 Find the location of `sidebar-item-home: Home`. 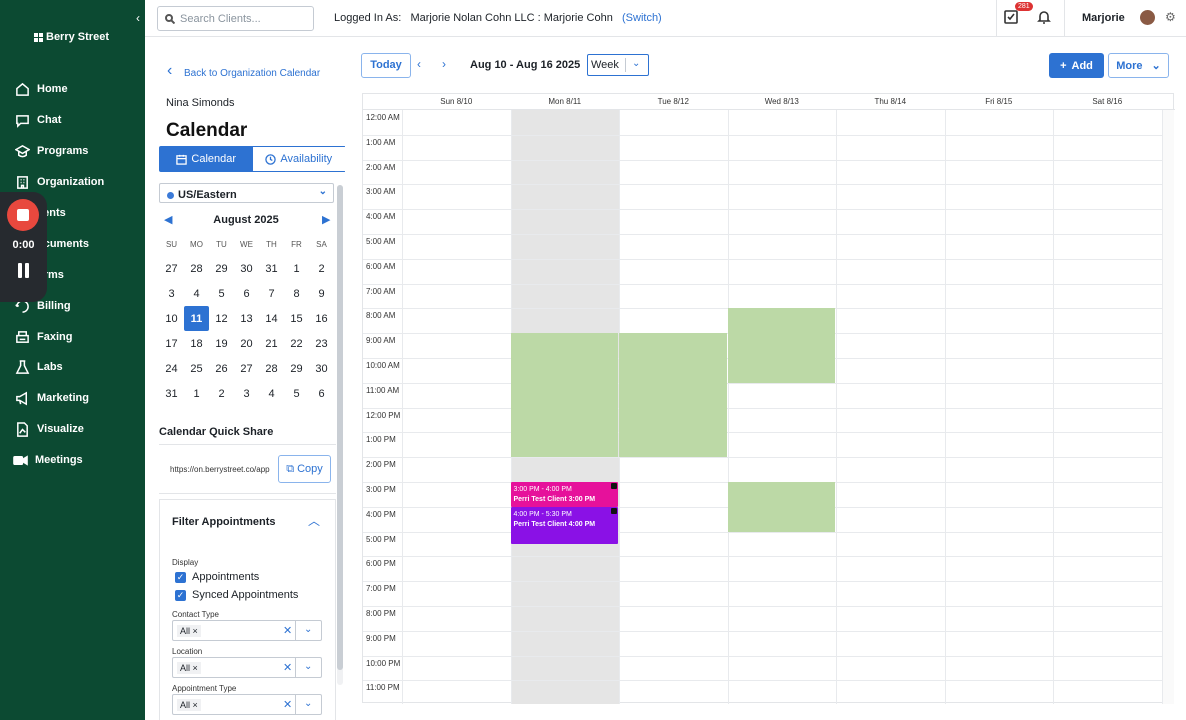

sidebar-item-home: Home is located at coordinates (41, 89).